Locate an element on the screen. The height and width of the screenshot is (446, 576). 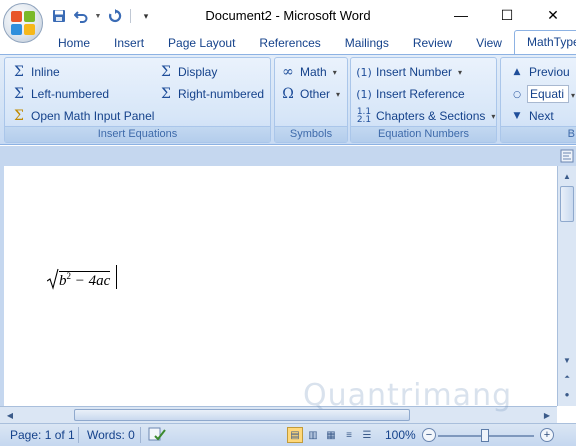
text-cursor is located at coordinates (116, 277).